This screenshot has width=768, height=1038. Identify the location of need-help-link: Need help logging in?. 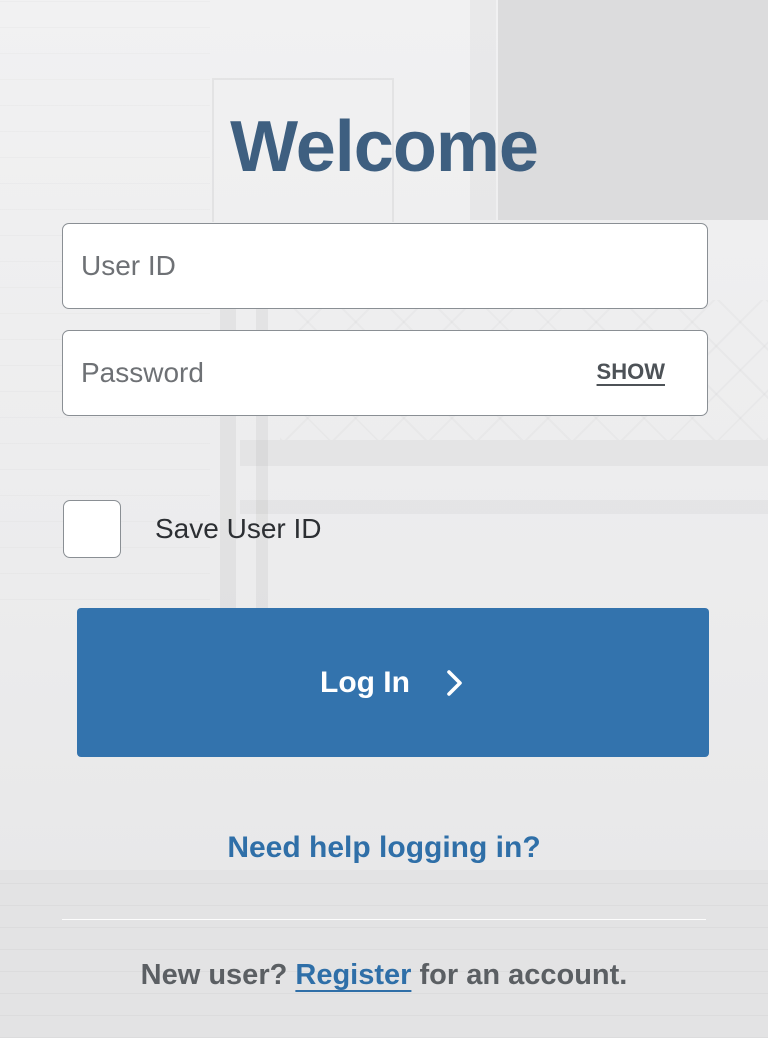
(384, 848).